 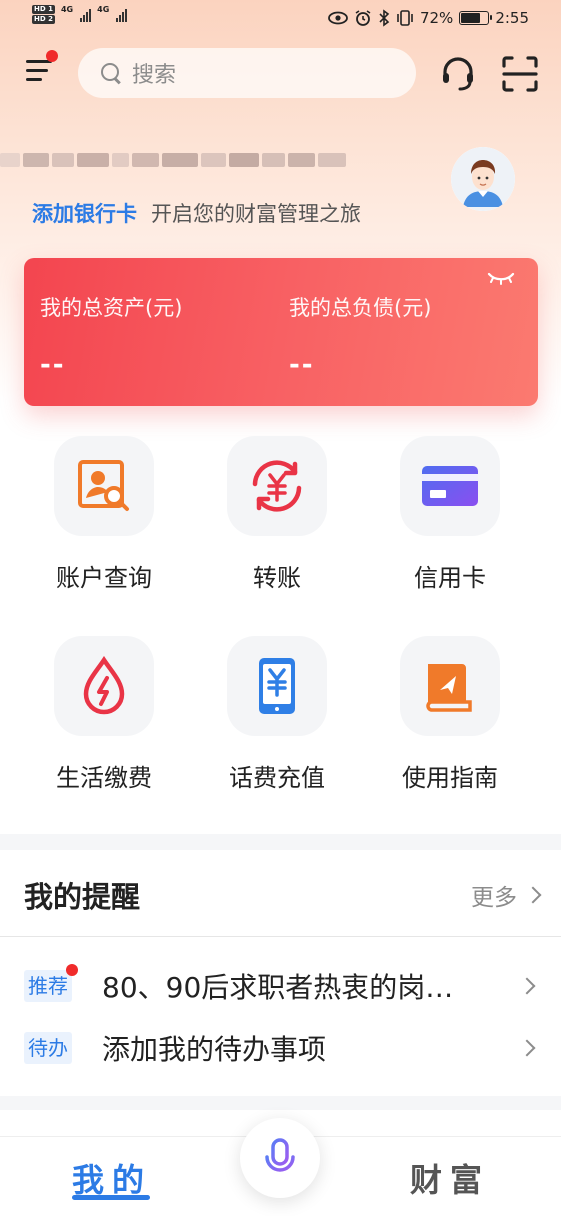 What do you see at coordinates (280, 893) in the screenshot?
I see `reminders-header: 我的提醒 更多` at bounding box center [280, 893].